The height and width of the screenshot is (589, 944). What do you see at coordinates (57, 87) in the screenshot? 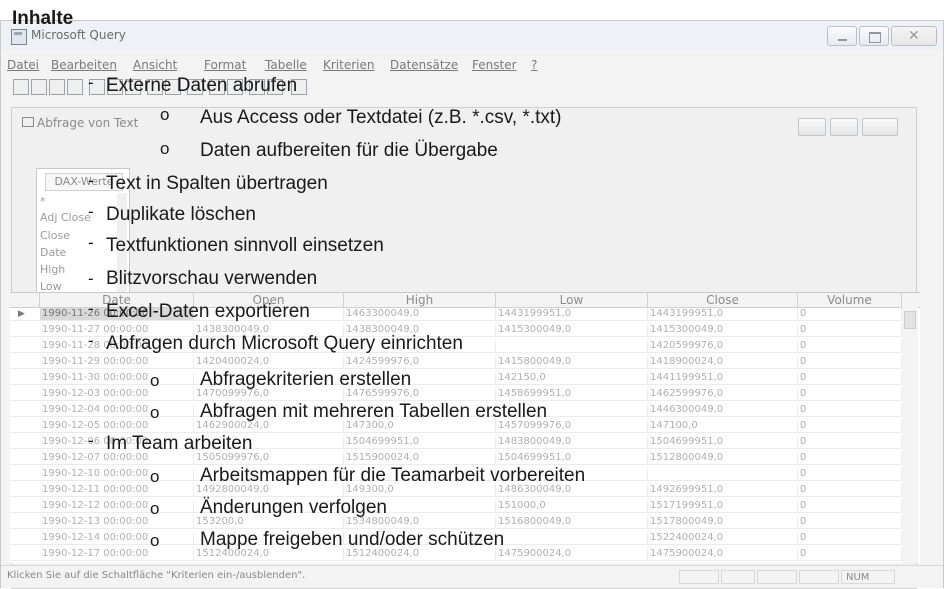
I see `save-query-icon` at bounding box center [57, 87].